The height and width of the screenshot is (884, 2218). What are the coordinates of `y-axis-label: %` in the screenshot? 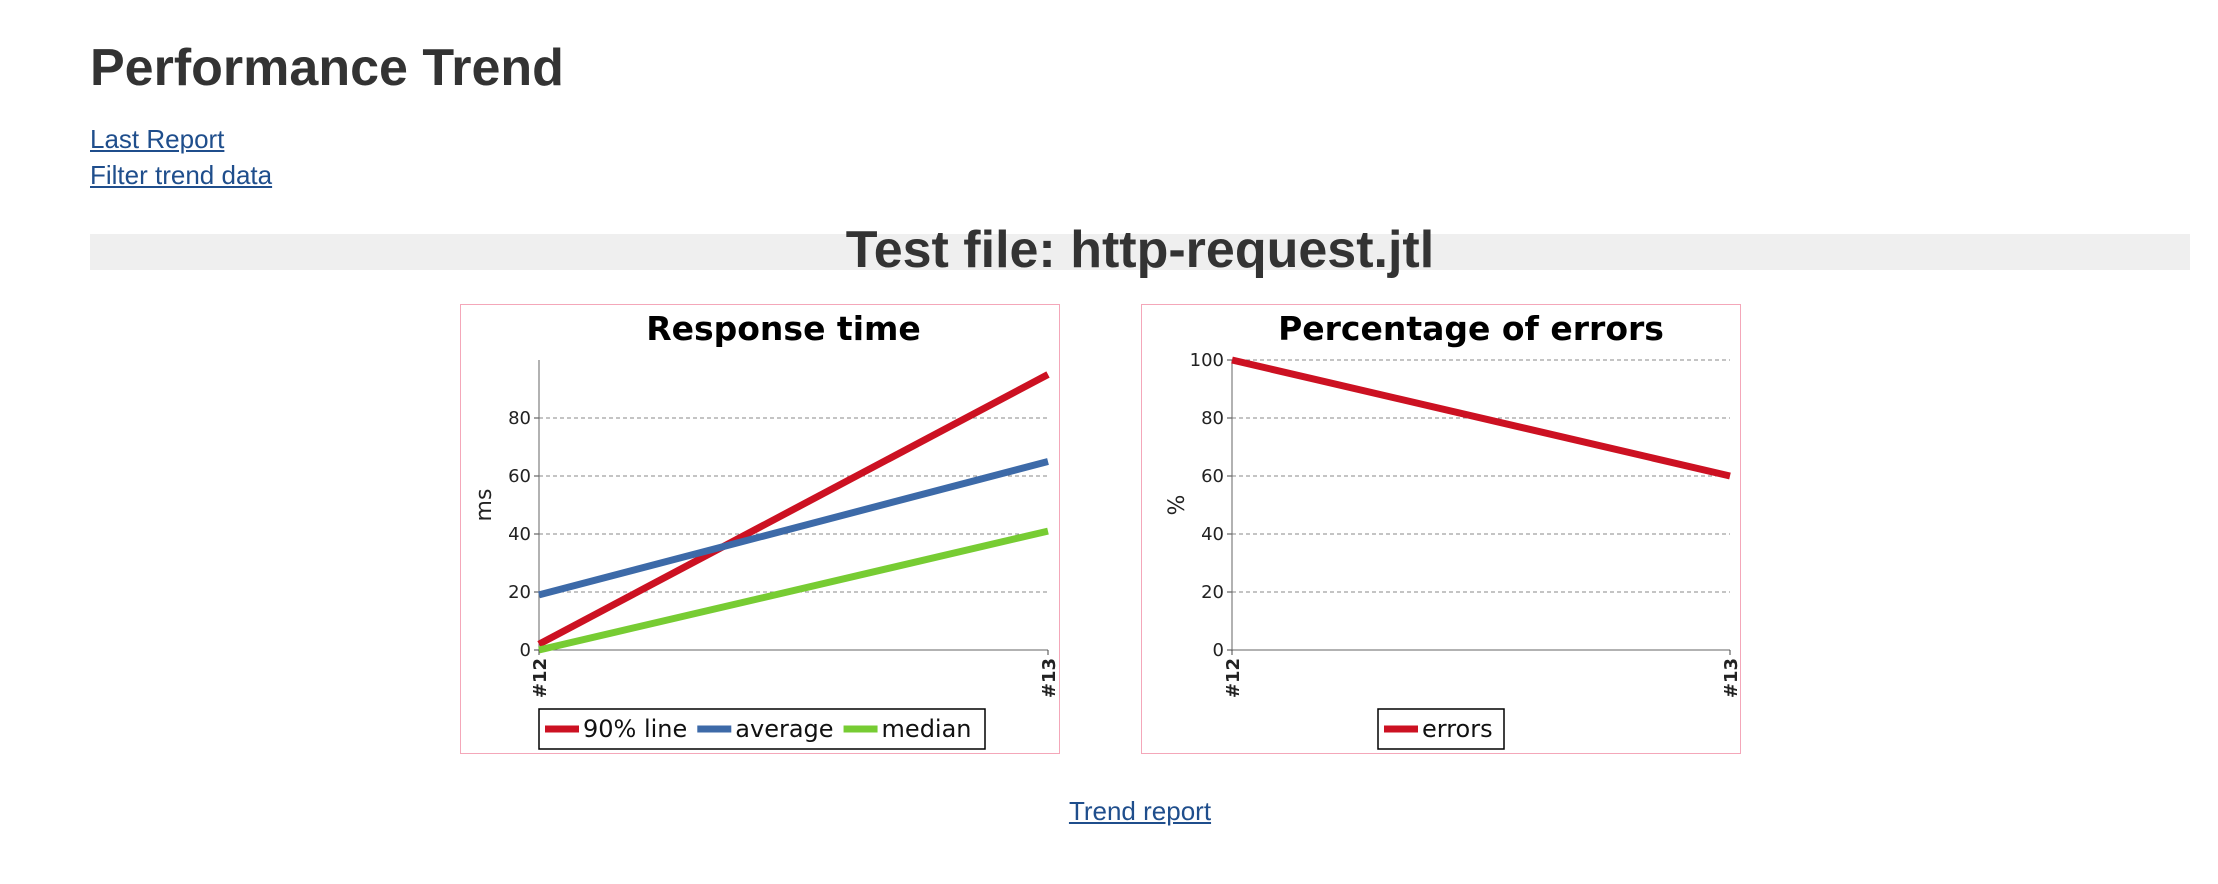 It's located at (1177, 505).